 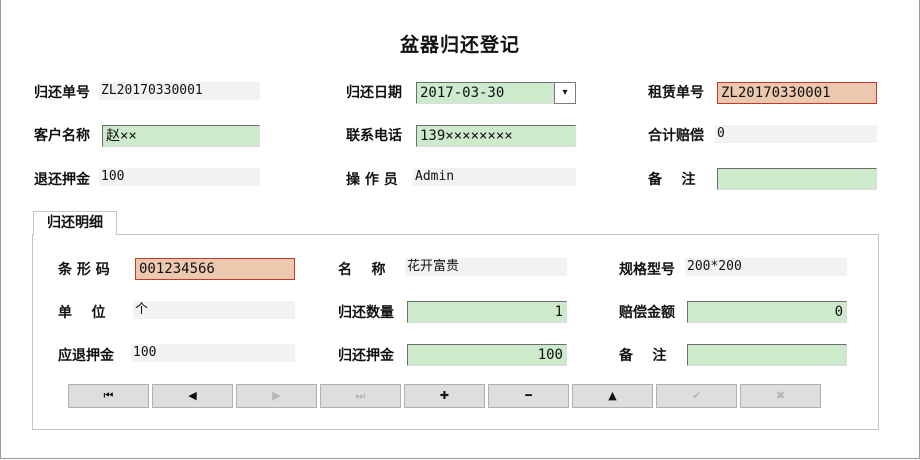 I want to click on chevron-down-icon: ▾, so click(x=565, y=93).